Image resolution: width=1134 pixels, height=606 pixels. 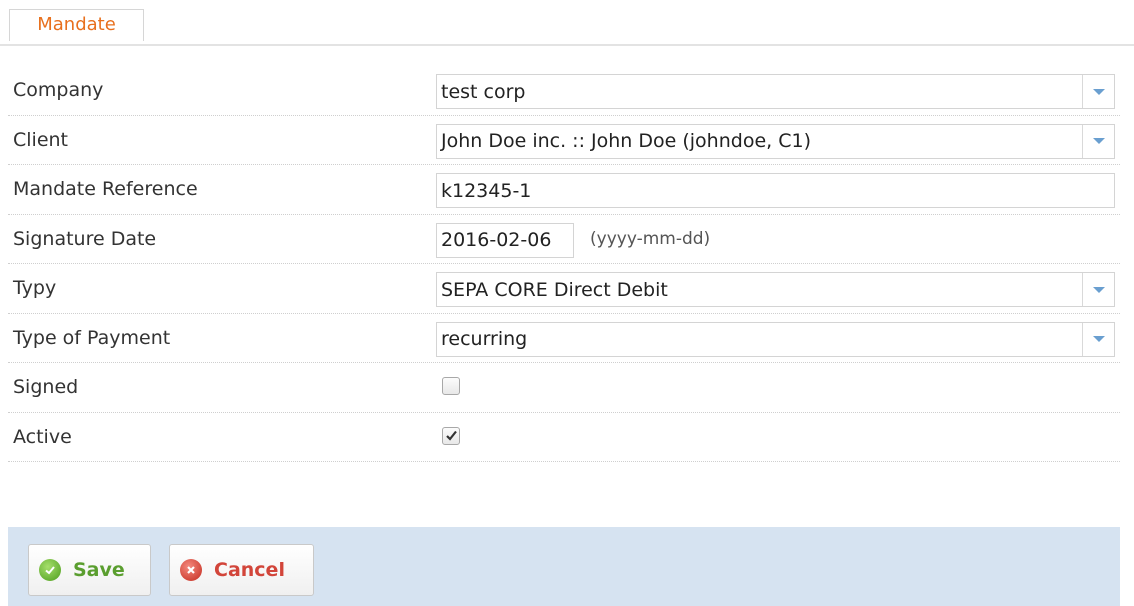 What do you see at coordinates (554, 289) in the screenshot?
I see `typy-select-value: SEPA CORE Direct Debit` at bounding box center [554, 289].